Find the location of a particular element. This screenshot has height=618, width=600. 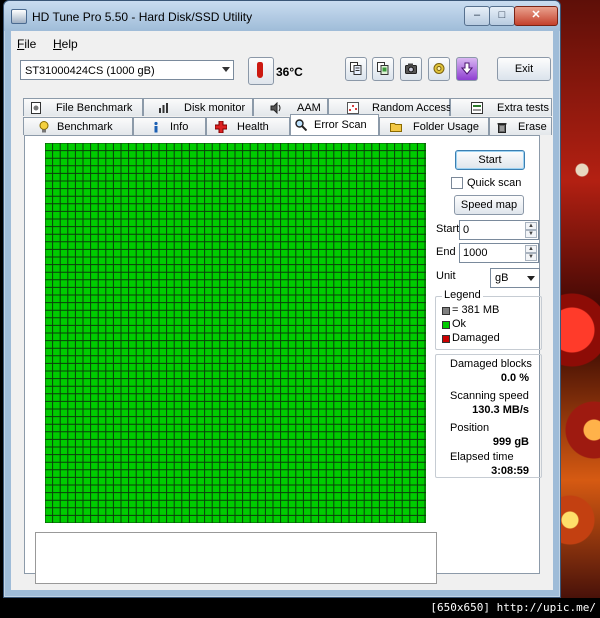

tab-extra-tests: Extra tests is located at coordinates (501, 107).